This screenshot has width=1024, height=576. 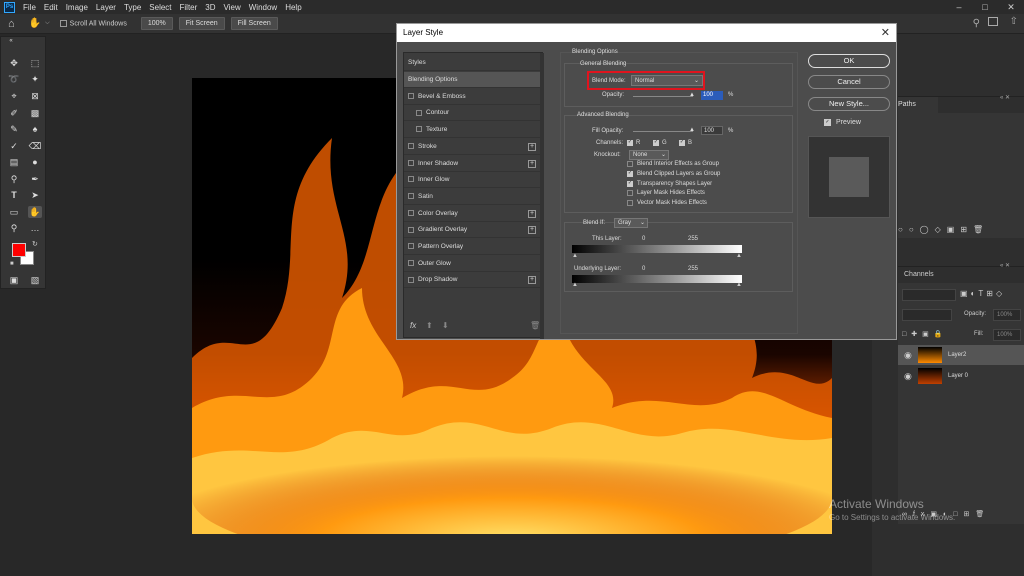 I want to click on underlying-layer-white-handle: ▲, so click(x=739, y=285).